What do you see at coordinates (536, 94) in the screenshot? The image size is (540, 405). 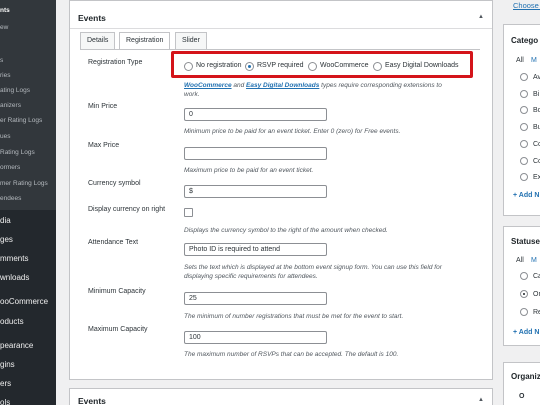 I see `category-label: Bi` at bounding box center [536, 94].